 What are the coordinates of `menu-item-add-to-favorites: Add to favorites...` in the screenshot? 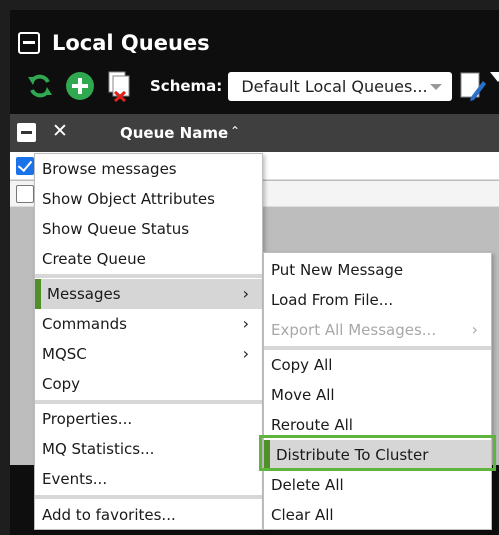 It's located at (148, 515).